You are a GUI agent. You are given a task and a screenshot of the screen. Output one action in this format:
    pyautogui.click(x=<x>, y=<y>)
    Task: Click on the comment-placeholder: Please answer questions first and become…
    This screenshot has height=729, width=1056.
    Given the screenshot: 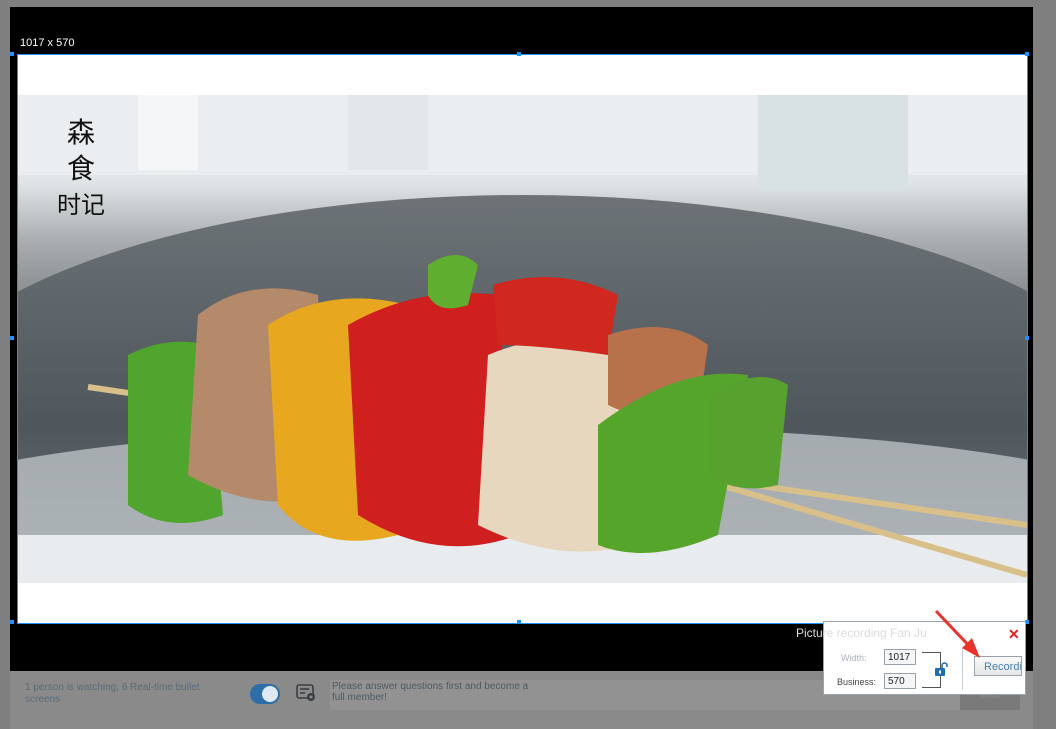 What is the action you would take?
    pyautogui.click(x=430, y=692)
    